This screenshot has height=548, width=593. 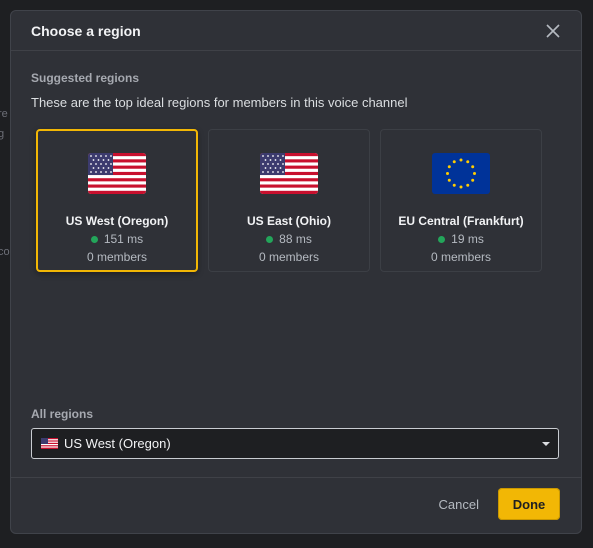 I want to click on ping-value: 19 ms, so click(x=467, y=239).